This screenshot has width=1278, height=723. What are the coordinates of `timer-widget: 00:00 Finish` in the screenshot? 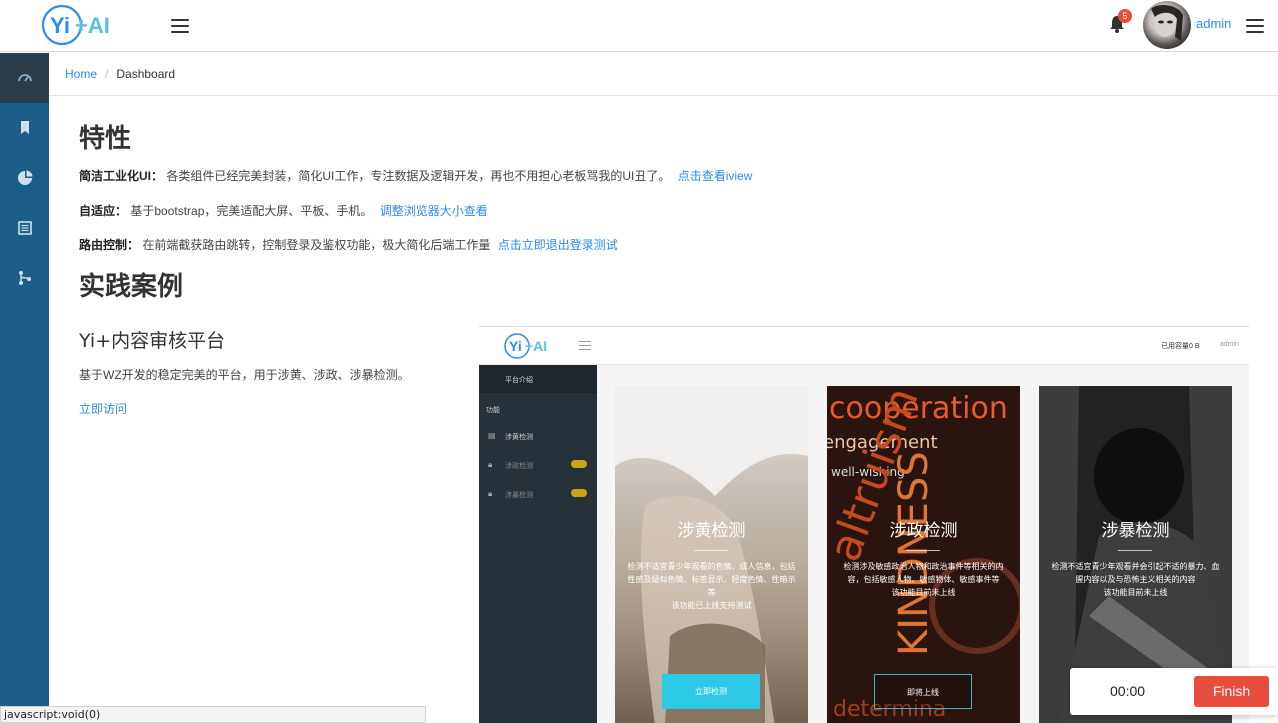 It's located at (1174, 691).